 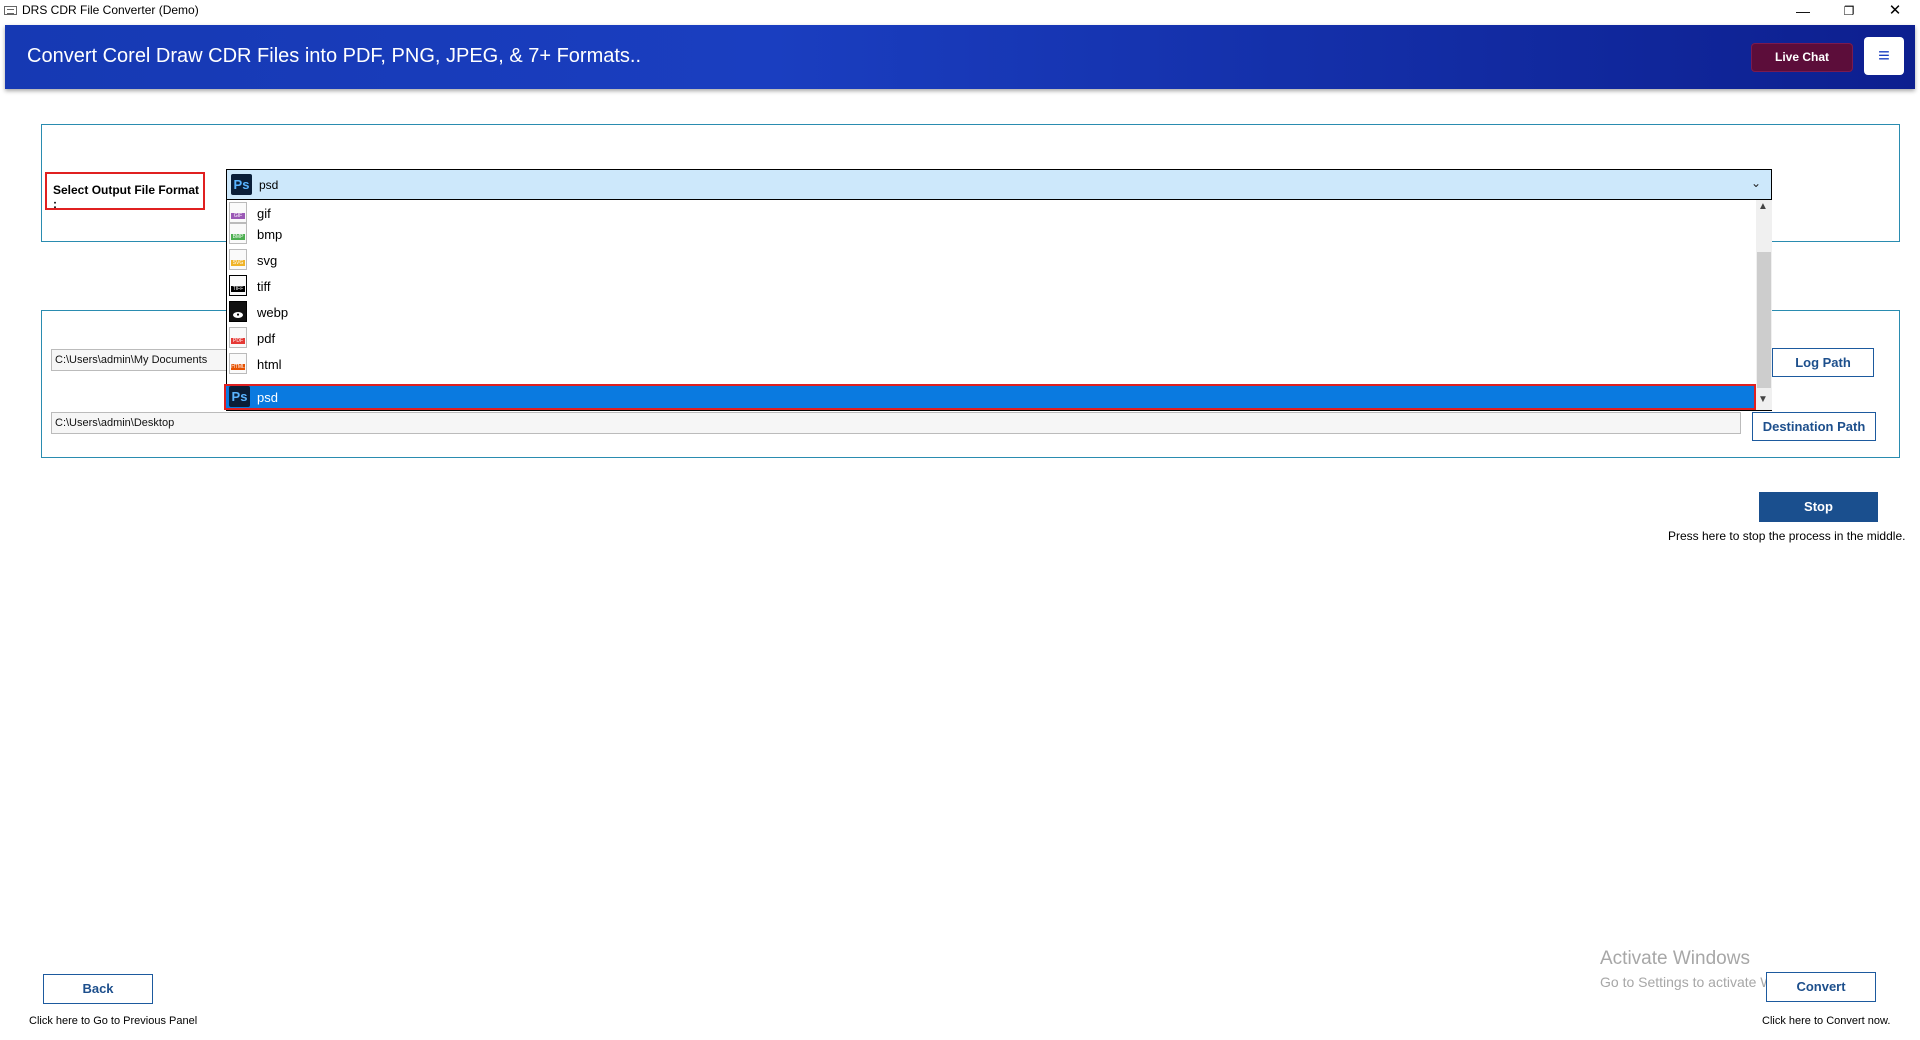 What do you see at coordinates (960, 11) in the screenshot?
I see `window-title-bar: DRS CDR File Converter (Demo) — ❐ ✕` at bounding box center [960, 11].